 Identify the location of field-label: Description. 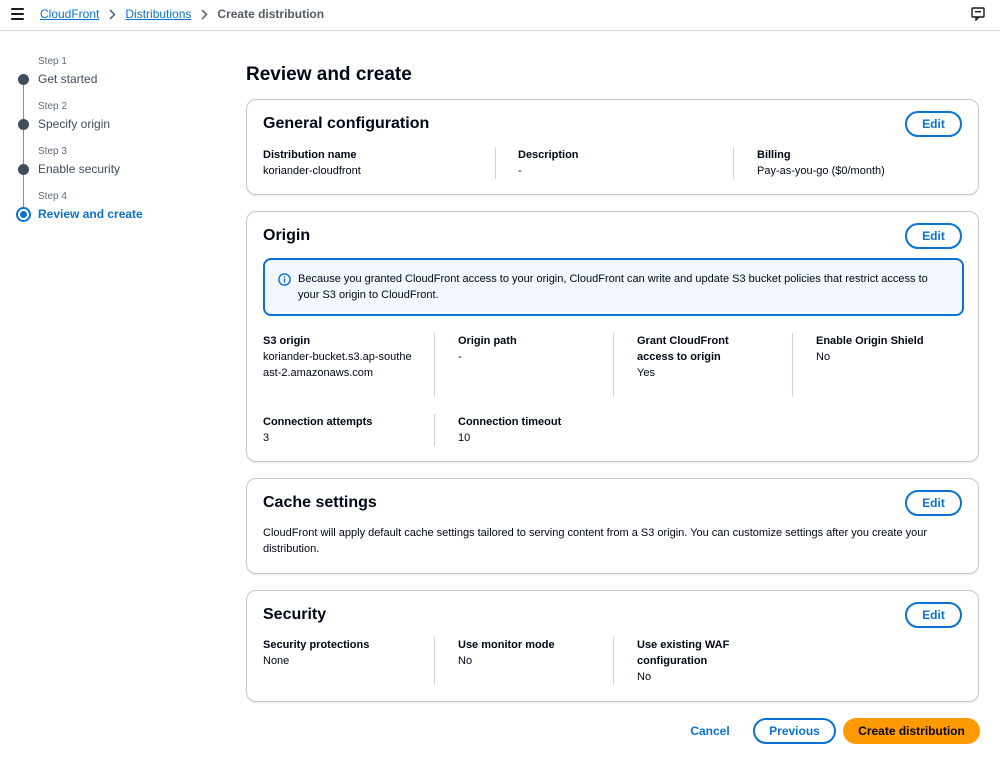
(548, 155).